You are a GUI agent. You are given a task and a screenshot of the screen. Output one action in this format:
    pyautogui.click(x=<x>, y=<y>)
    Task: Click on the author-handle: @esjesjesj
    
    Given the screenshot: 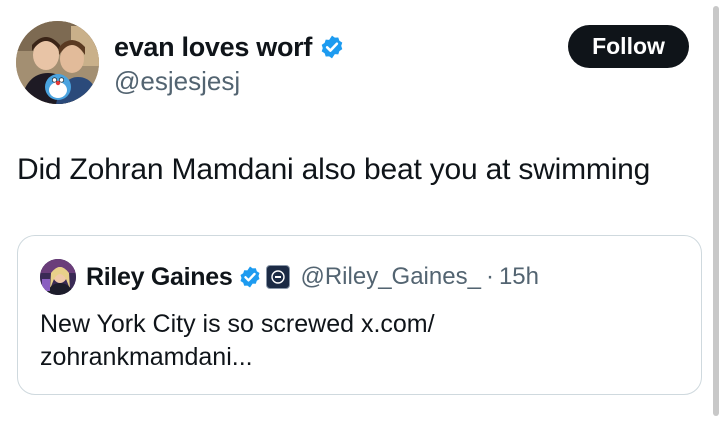 What is the action you would take?
    pyautogui.click(x=177, y=81)
    